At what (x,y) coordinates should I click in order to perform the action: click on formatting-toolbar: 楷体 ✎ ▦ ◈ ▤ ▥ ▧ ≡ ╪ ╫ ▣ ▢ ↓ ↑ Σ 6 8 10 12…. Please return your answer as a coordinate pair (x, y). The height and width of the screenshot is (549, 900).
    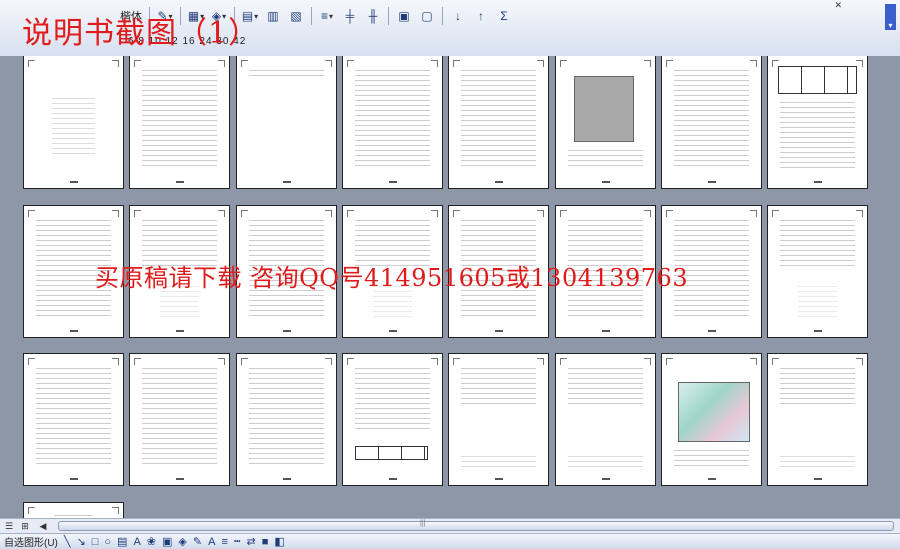
    Looking at the image, I should click on (450, 28).